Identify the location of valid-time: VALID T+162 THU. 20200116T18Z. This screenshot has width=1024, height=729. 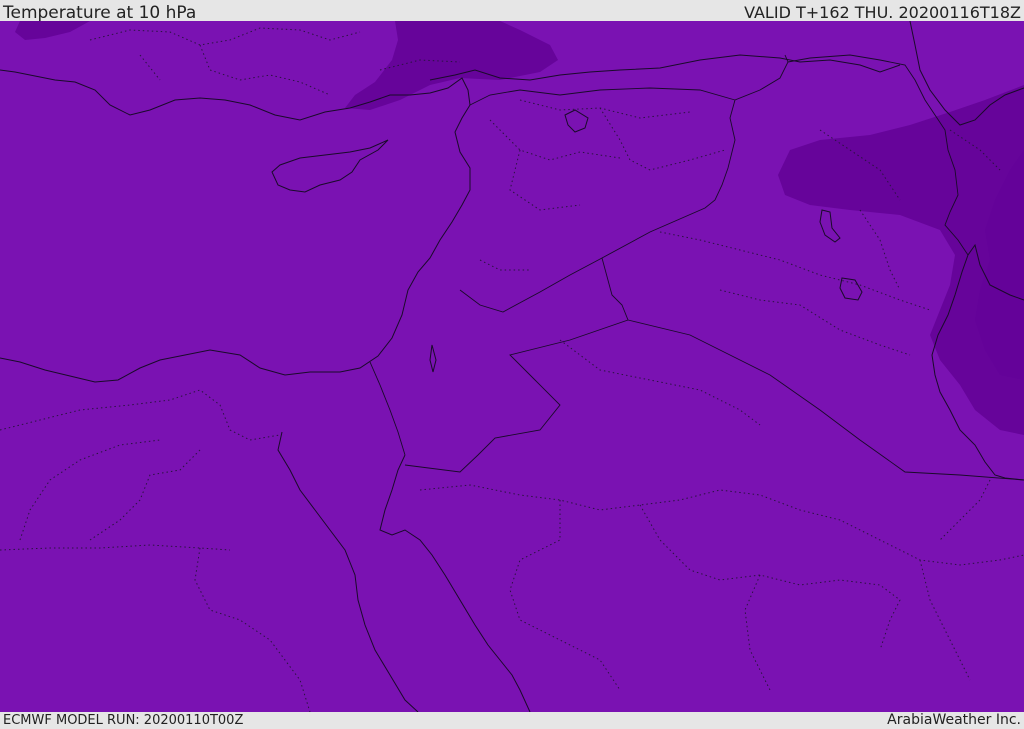
(882, 12).